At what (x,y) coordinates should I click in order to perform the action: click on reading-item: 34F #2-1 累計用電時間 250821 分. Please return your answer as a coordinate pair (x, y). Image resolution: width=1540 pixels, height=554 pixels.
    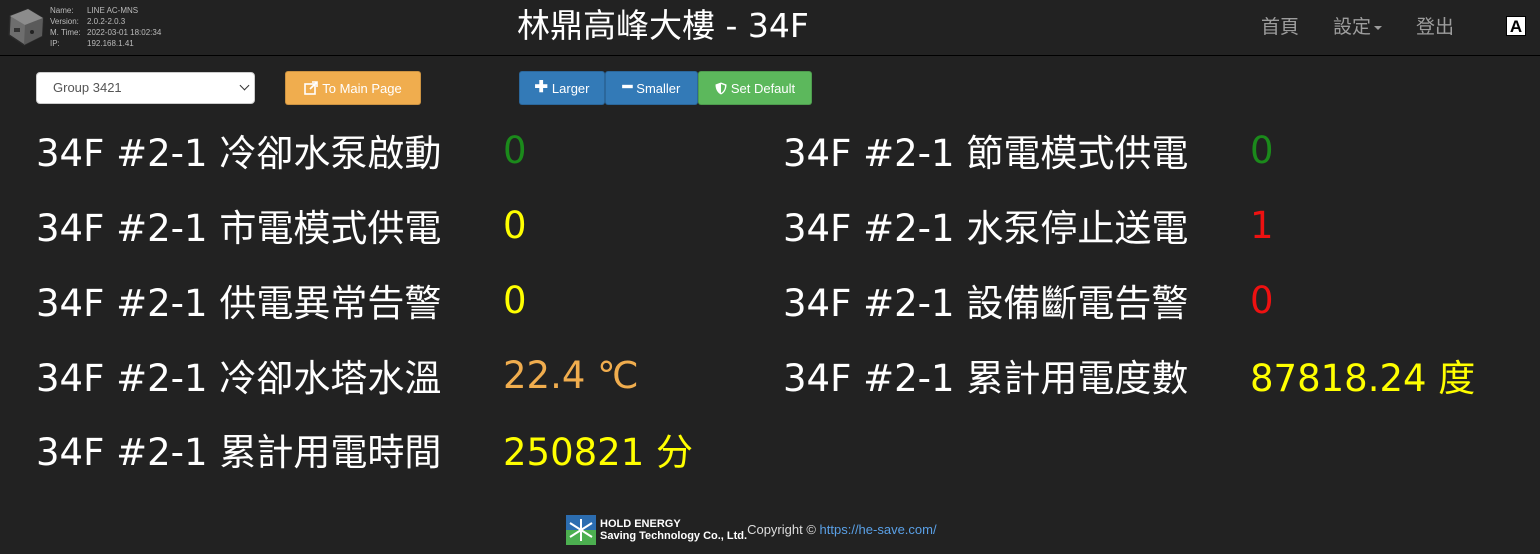
    Looking at the image, I should click on (364, 449).